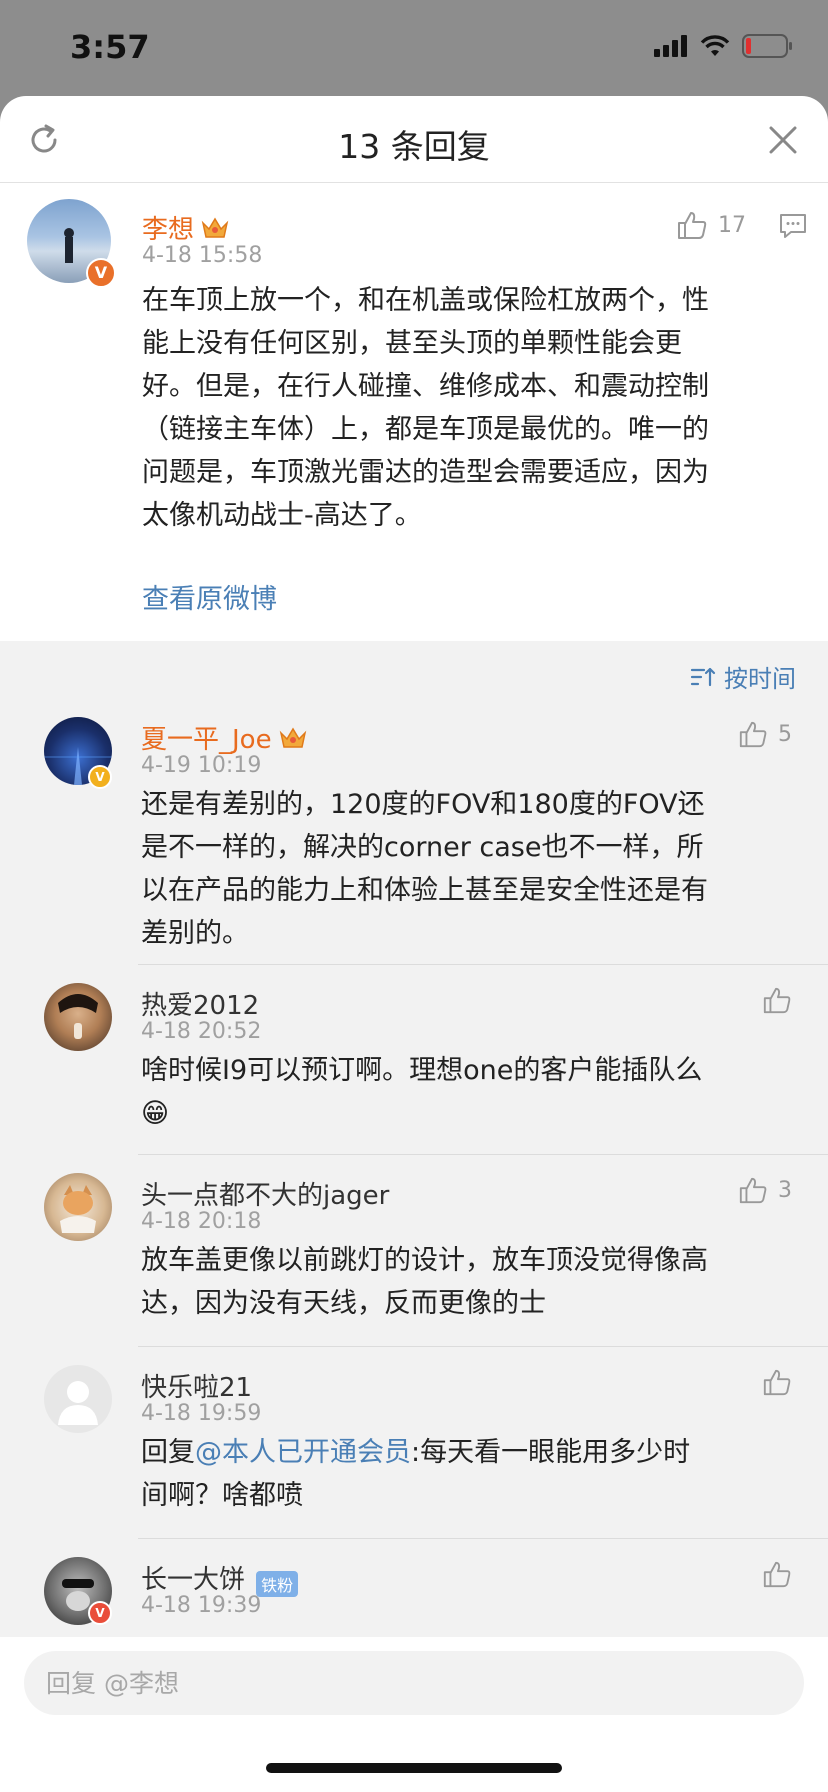  I want to click on username: 头一点都不大的jager, so click(265, 1196).